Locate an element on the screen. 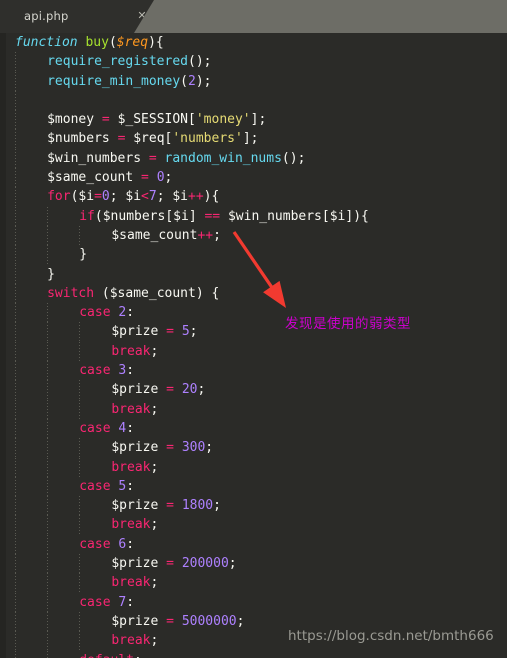 This screenshot has height=658, width=507. code-token: 5 is located at coordinates (185, 332).